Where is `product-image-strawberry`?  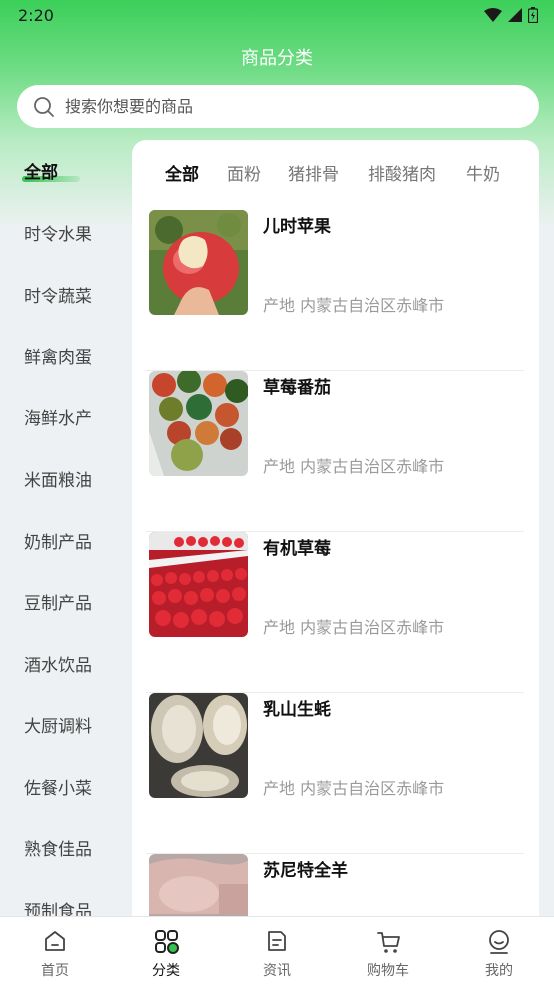
product-image-strawberry is located at coordinates (198, 584).